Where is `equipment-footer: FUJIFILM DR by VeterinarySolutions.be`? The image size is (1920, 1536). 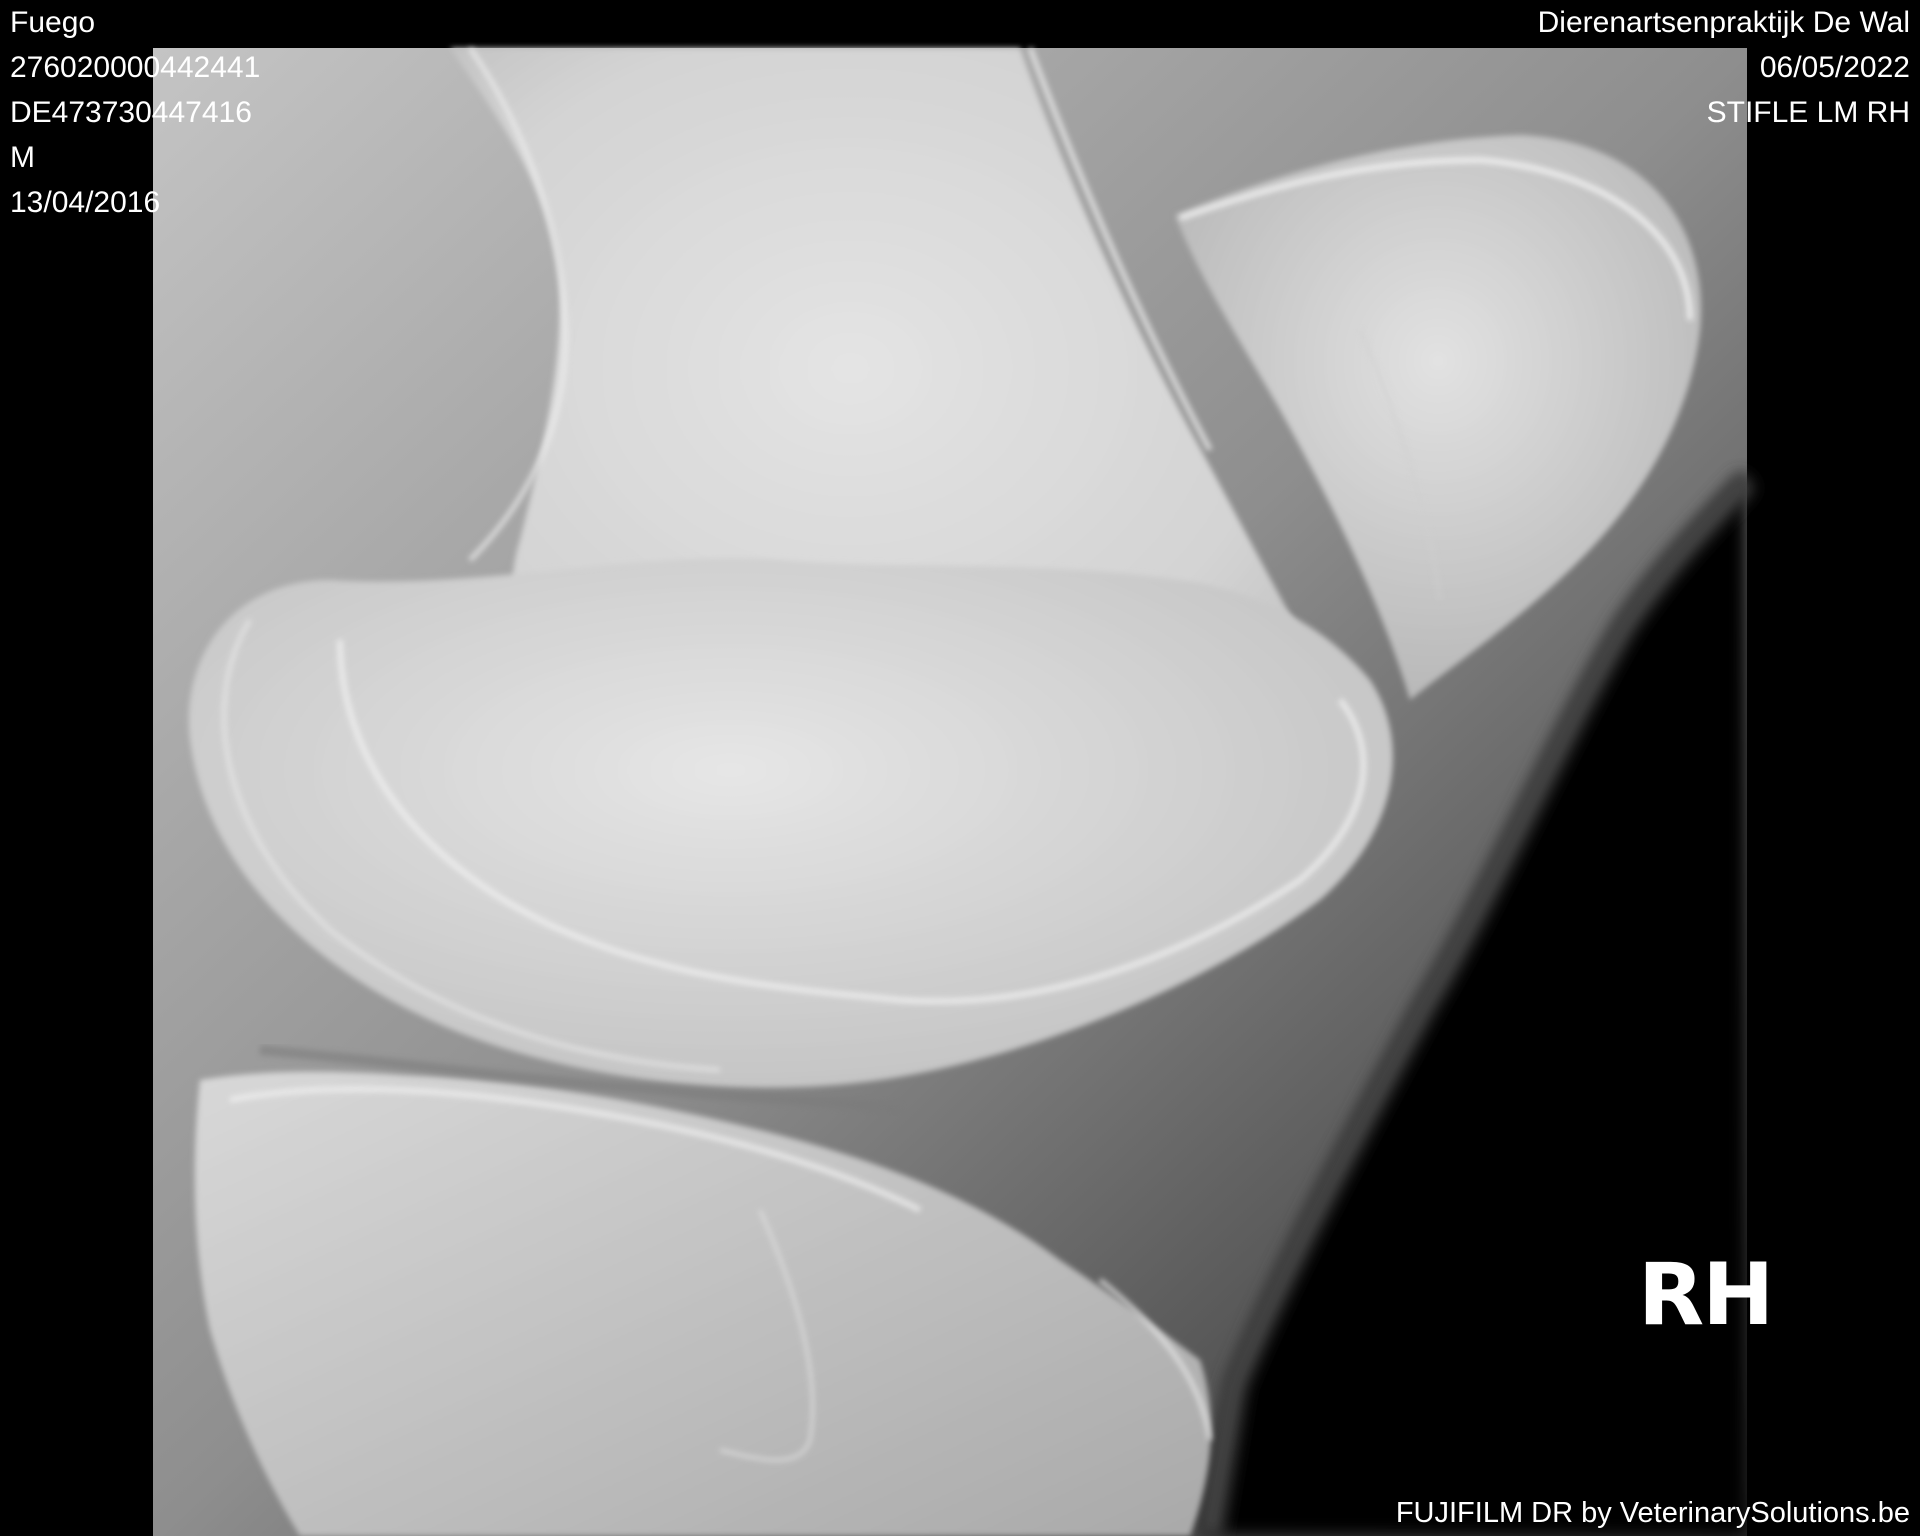
equipment-footer: FUJIFILM DR by VeterinarySolutions.be is located at coordinates (1652, 1513).